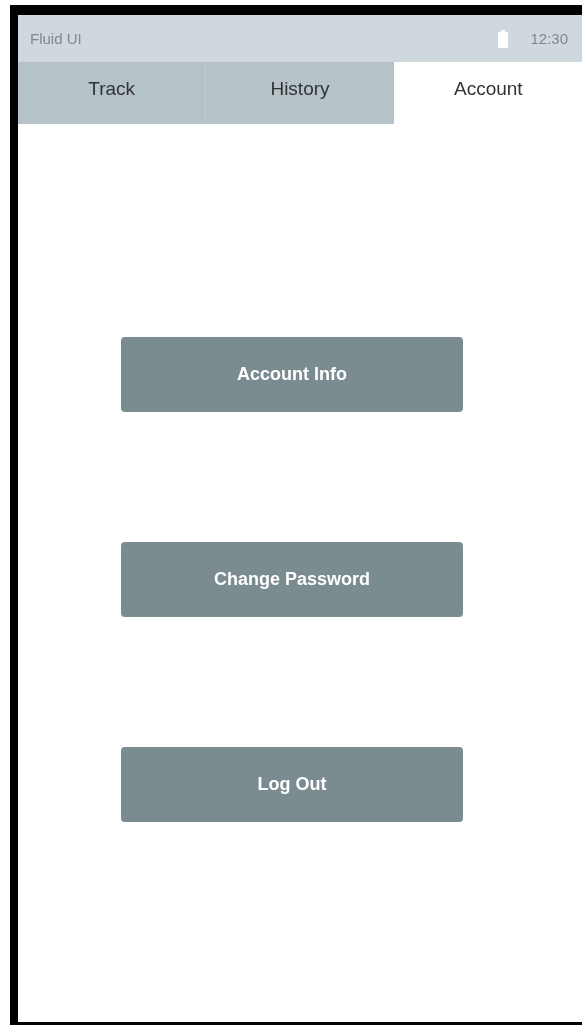 The image size is (582, 1025). I want to click on action-button: Change Password, so click(292, 579).